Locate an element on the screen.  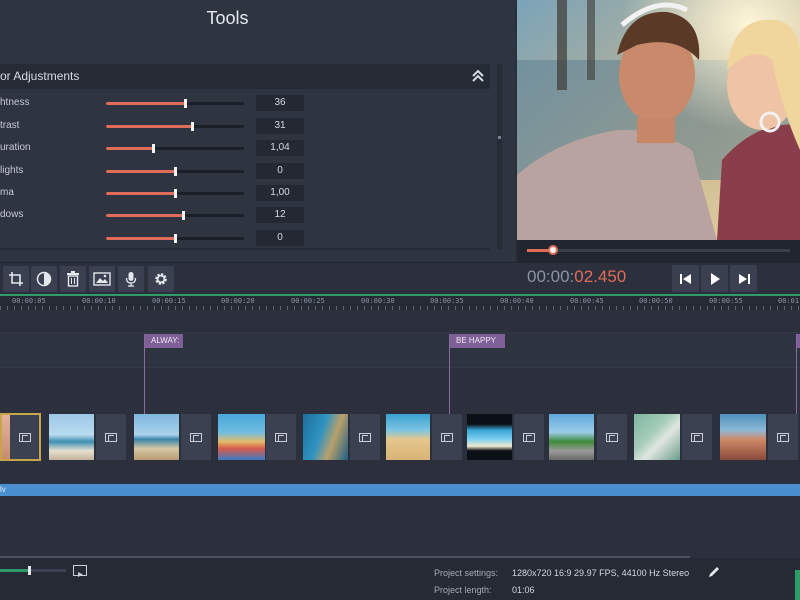
adjustment-label: trast is located at coordinates (10, 125).